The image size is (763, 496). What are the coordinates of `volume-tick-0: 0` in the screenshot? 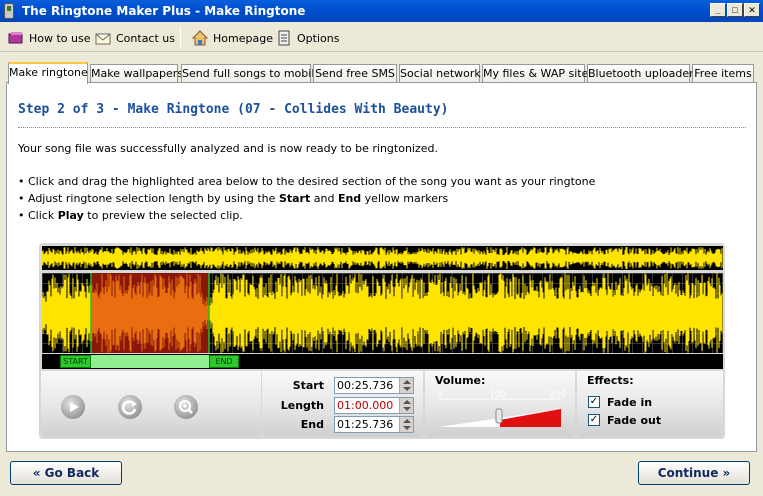 It's located at (440, 395).